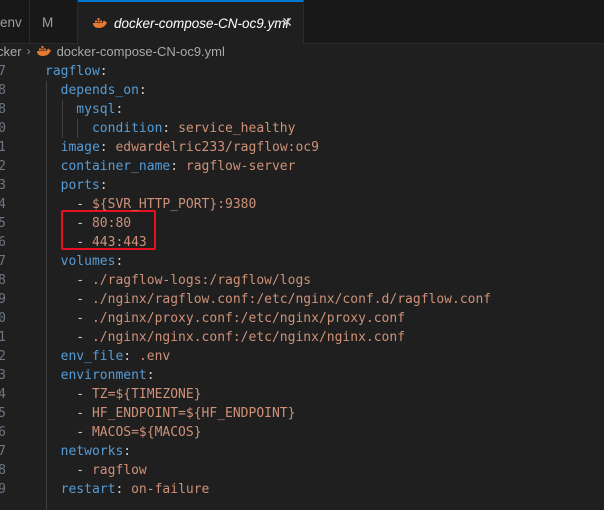 The image size is (604, 510). Describe the element at coordinates (123, 432) in the screenshot. I see `code-text: - MACOS=${MACOS}` at that location.